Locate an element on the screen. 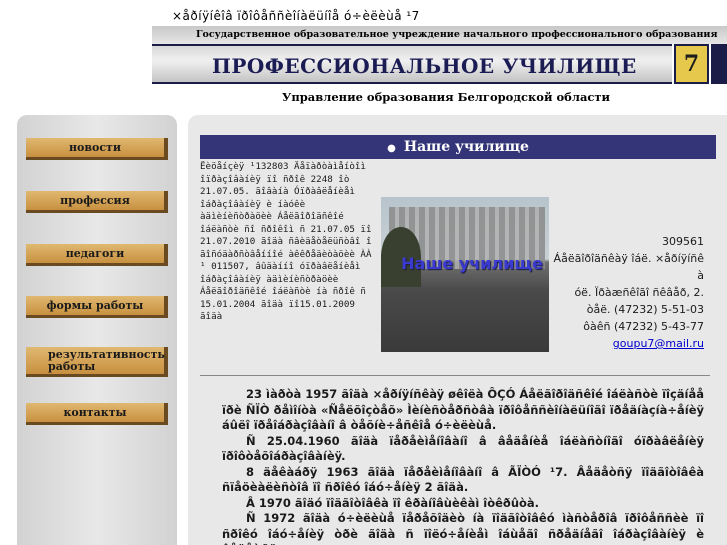 This screenshot has width=727, height=545. content-title: Наше училище is located at coordinates (466, 147).